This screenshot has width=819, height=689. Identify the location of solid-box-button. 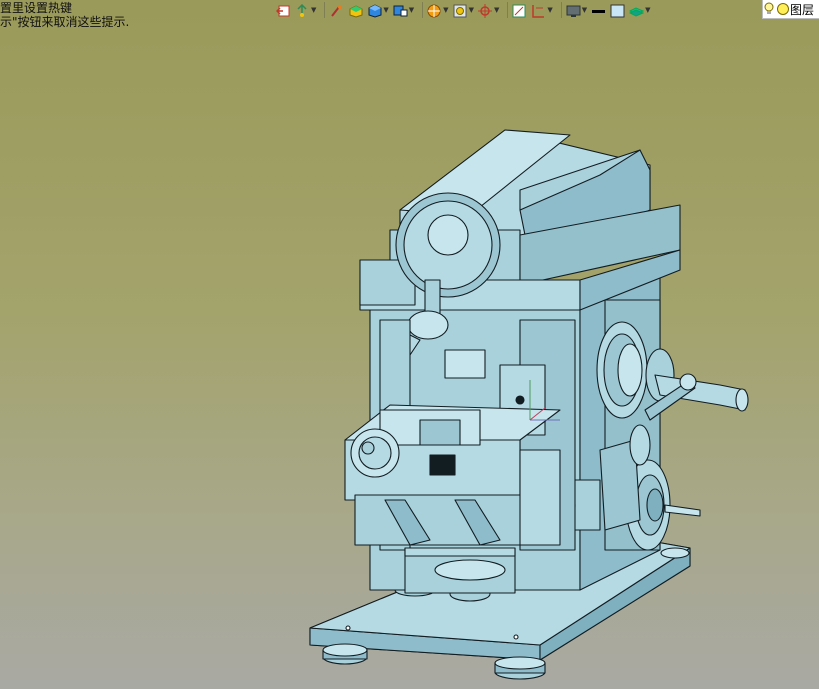
(355, 10).